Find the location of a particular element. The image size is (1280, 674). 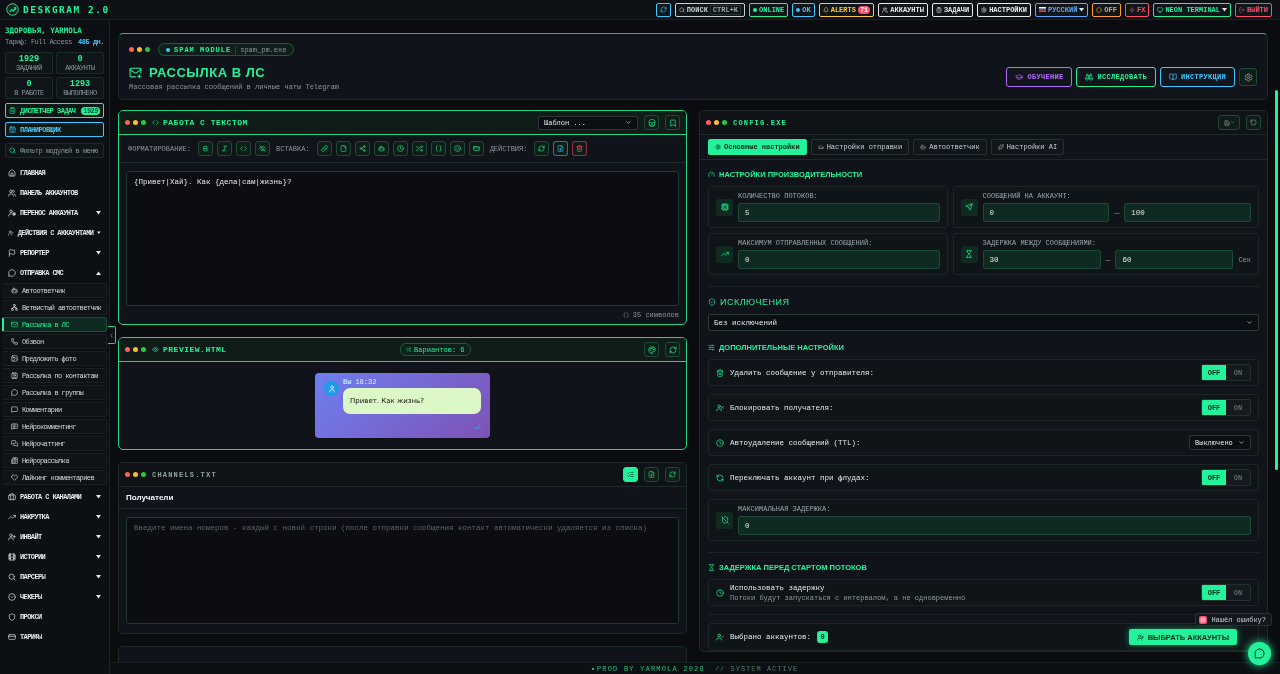

settings-icon is located at coordinates (1248, 77).